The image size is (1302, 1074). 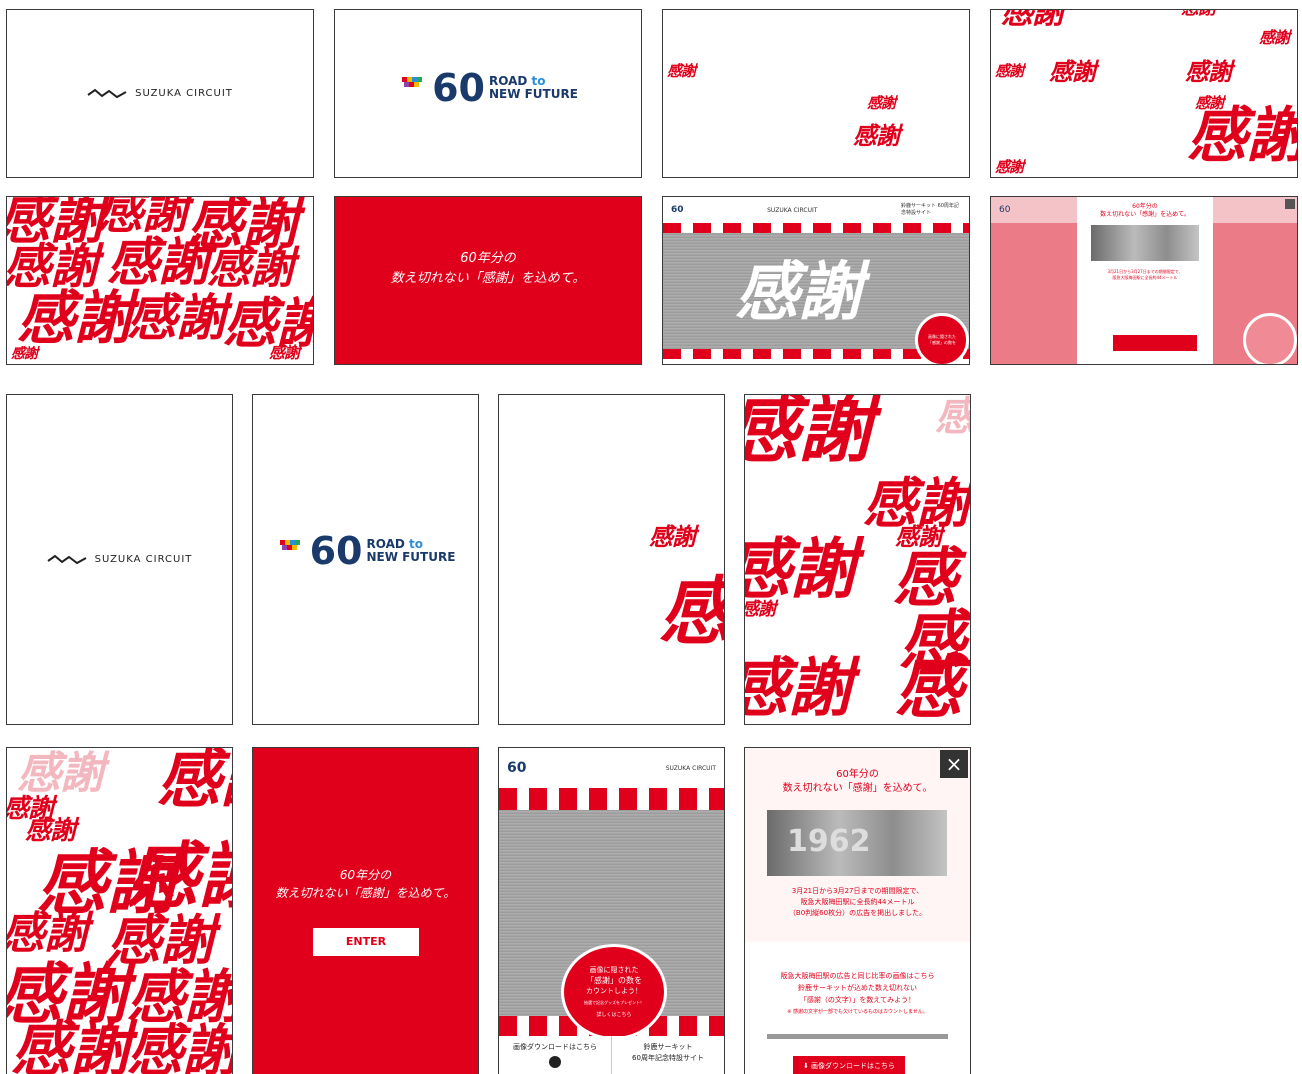 I want to click on site-header: 60 SUZUKA CIRCUIT, so click(x=611, y=768).